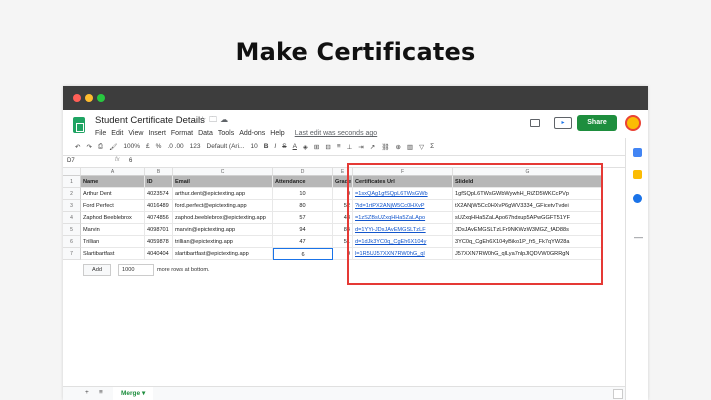  I want to click on table-cell: 4059878, so click(159, 242).